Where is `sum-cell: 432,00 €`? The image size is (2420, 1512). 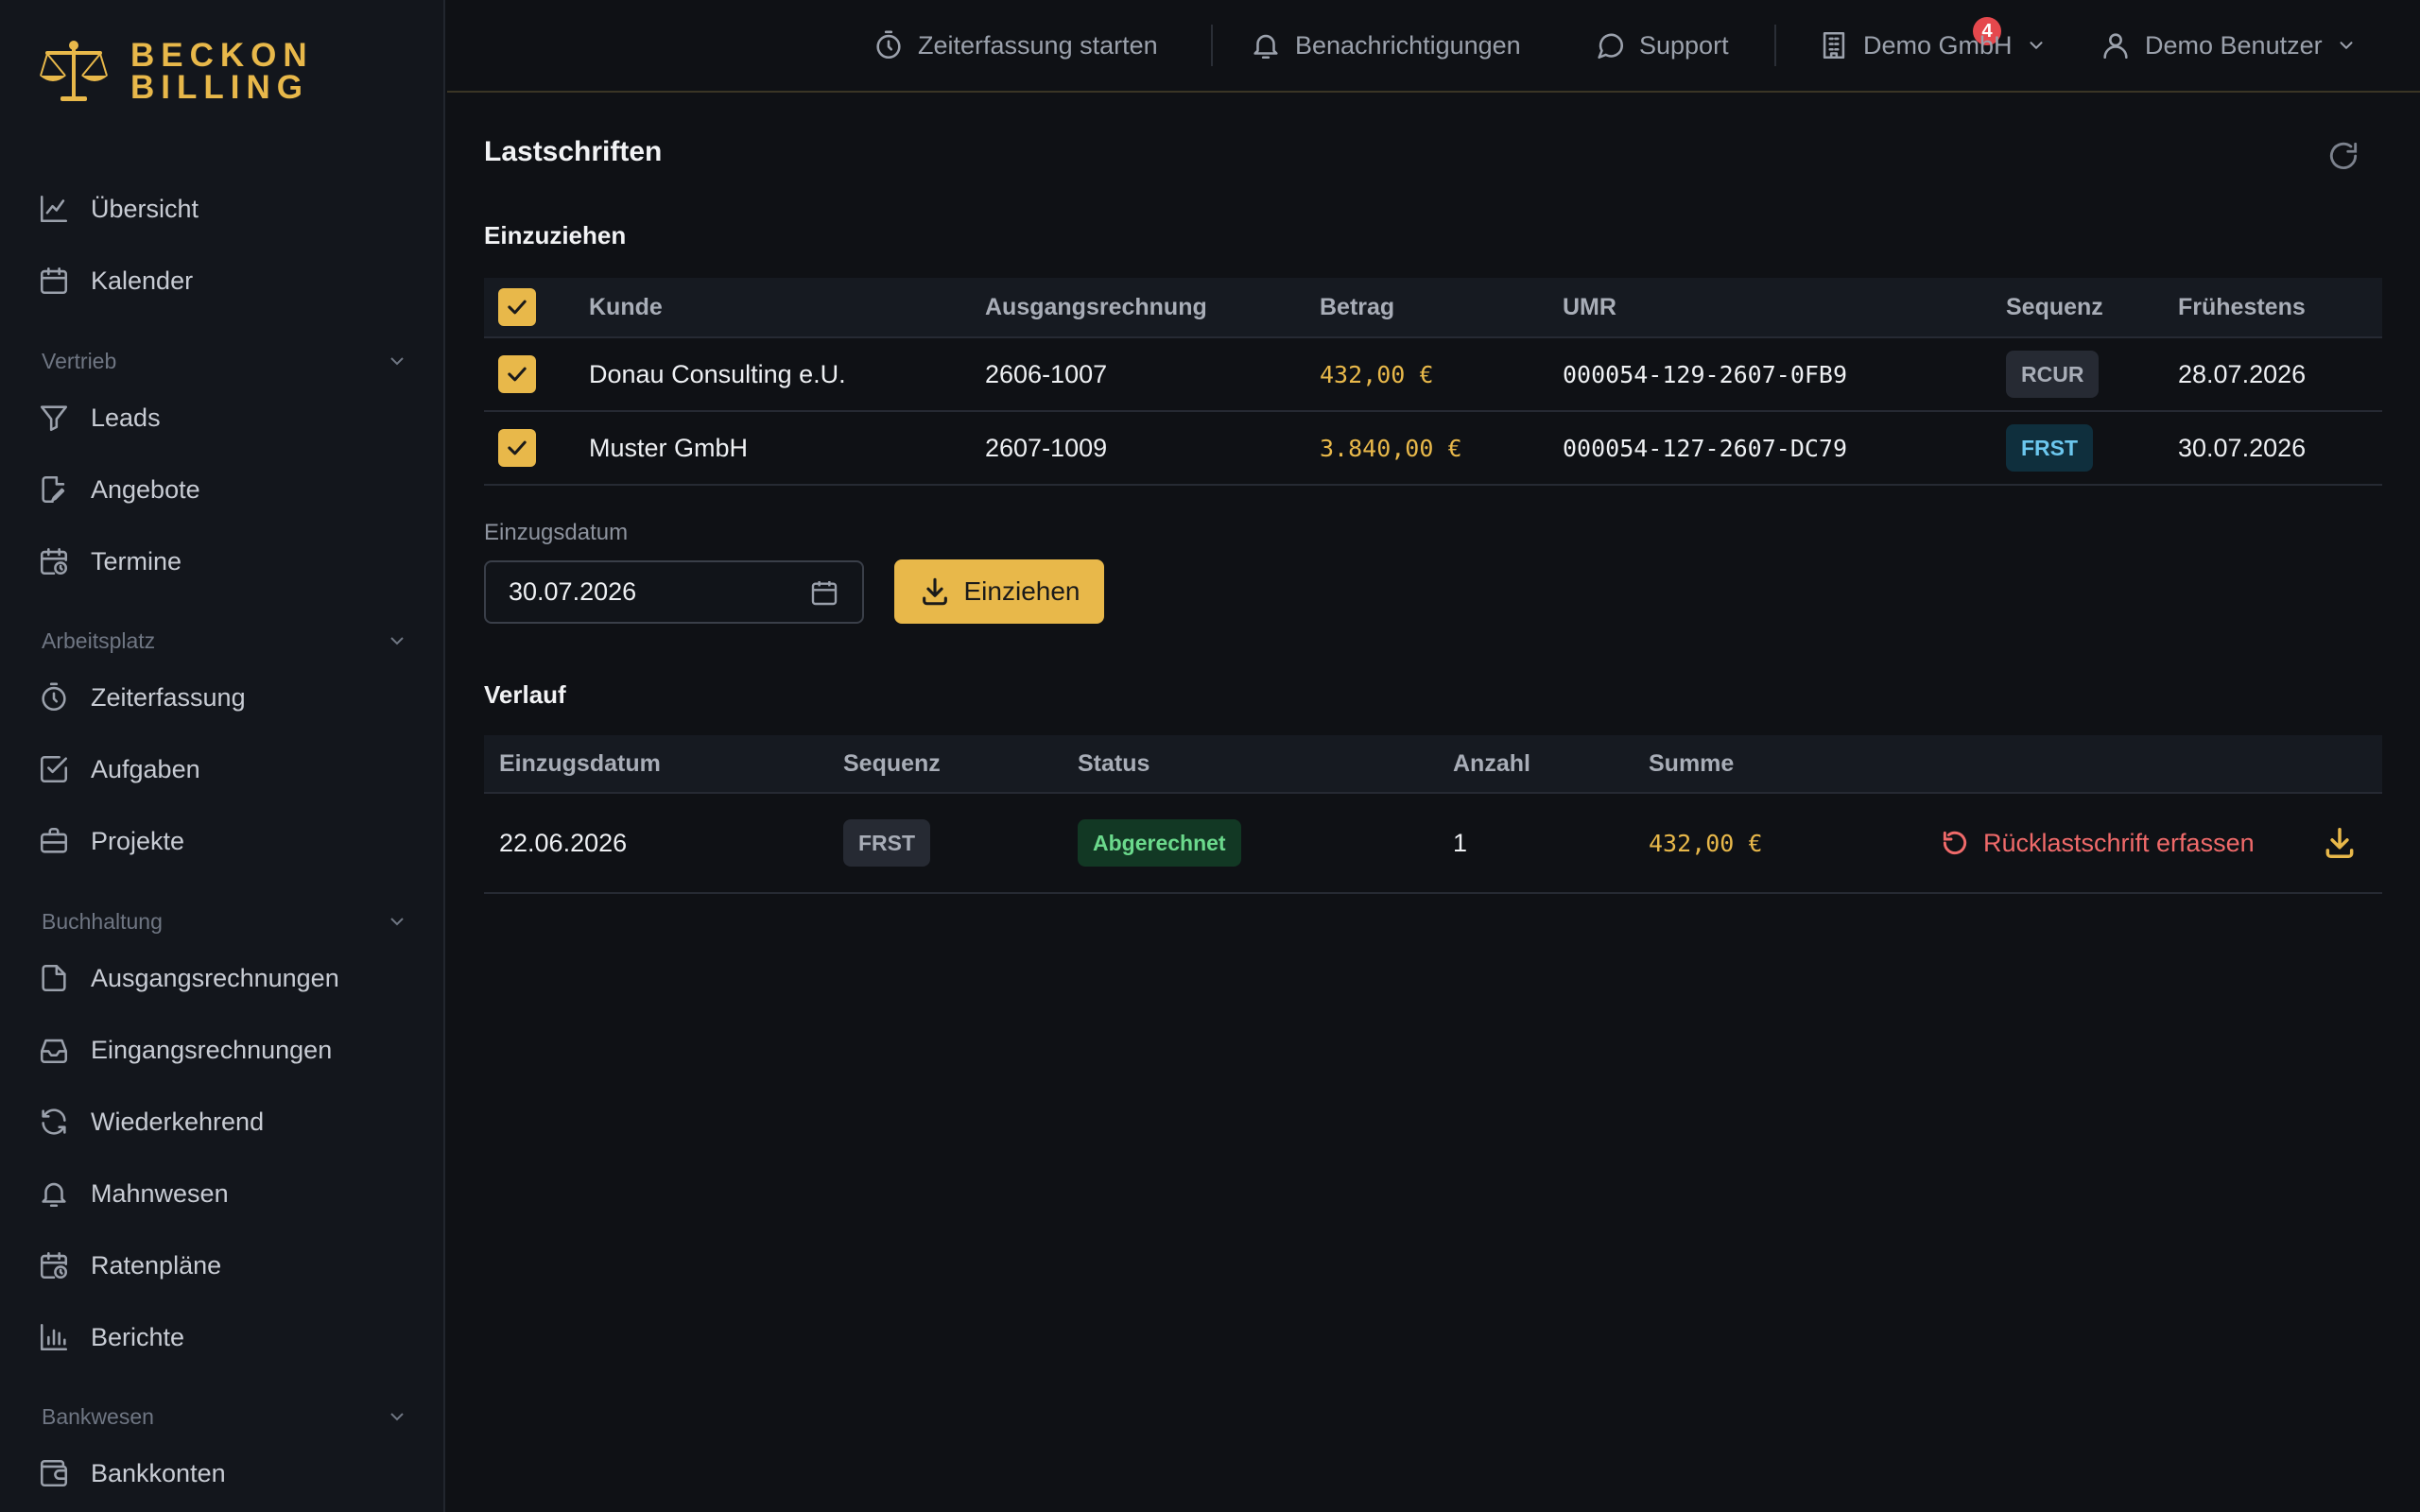
sum-cell: 432,00 € is located at coordinates (1706, 843).